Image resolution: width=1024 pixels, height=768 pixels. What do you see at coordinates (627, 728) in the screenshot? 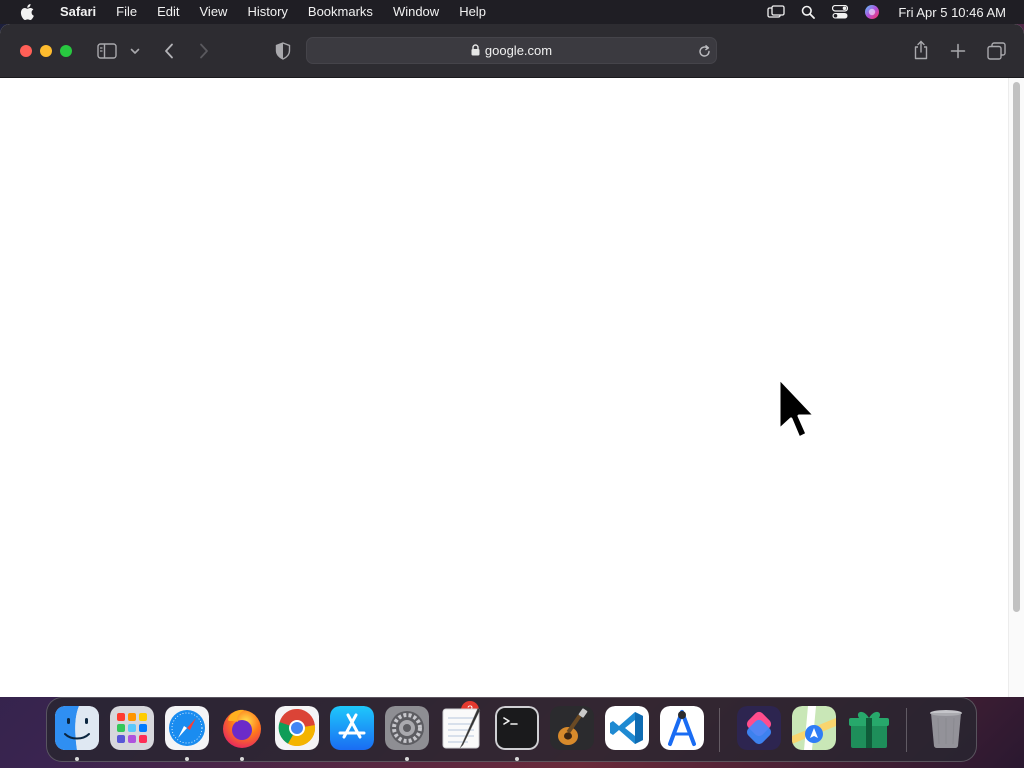
I see `vscode-icon` at bounding box center [627, 728].